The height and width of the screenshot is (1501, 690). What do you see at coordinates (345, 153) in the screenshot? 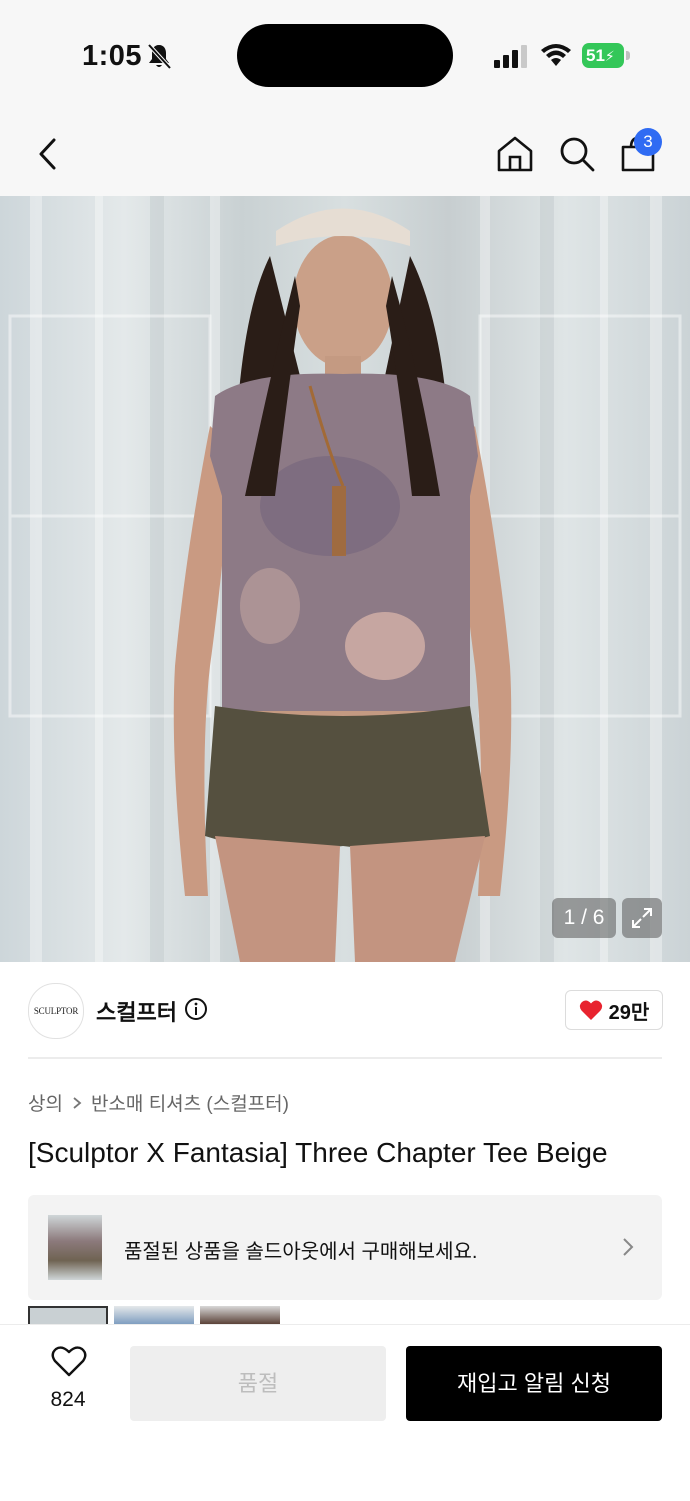
I see `top-nav-bar` at bounding box center [345, 153].